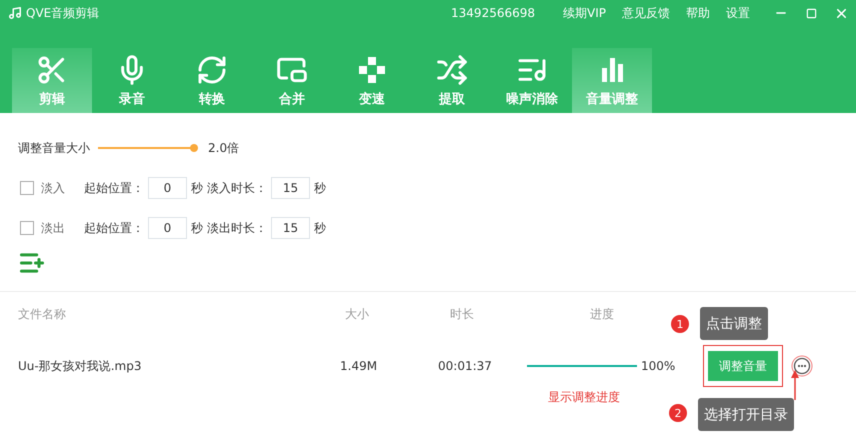  I want to click on maximize-icon, so click(811, 13).